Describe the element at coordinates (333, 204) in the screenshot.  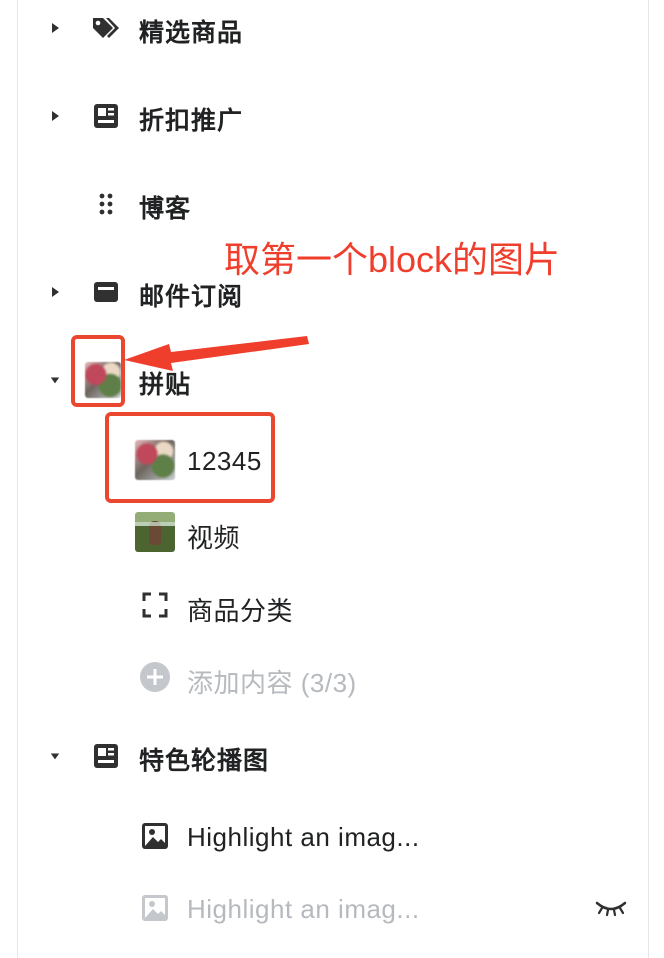
I see `menu-item-blog: 博客` at that location.